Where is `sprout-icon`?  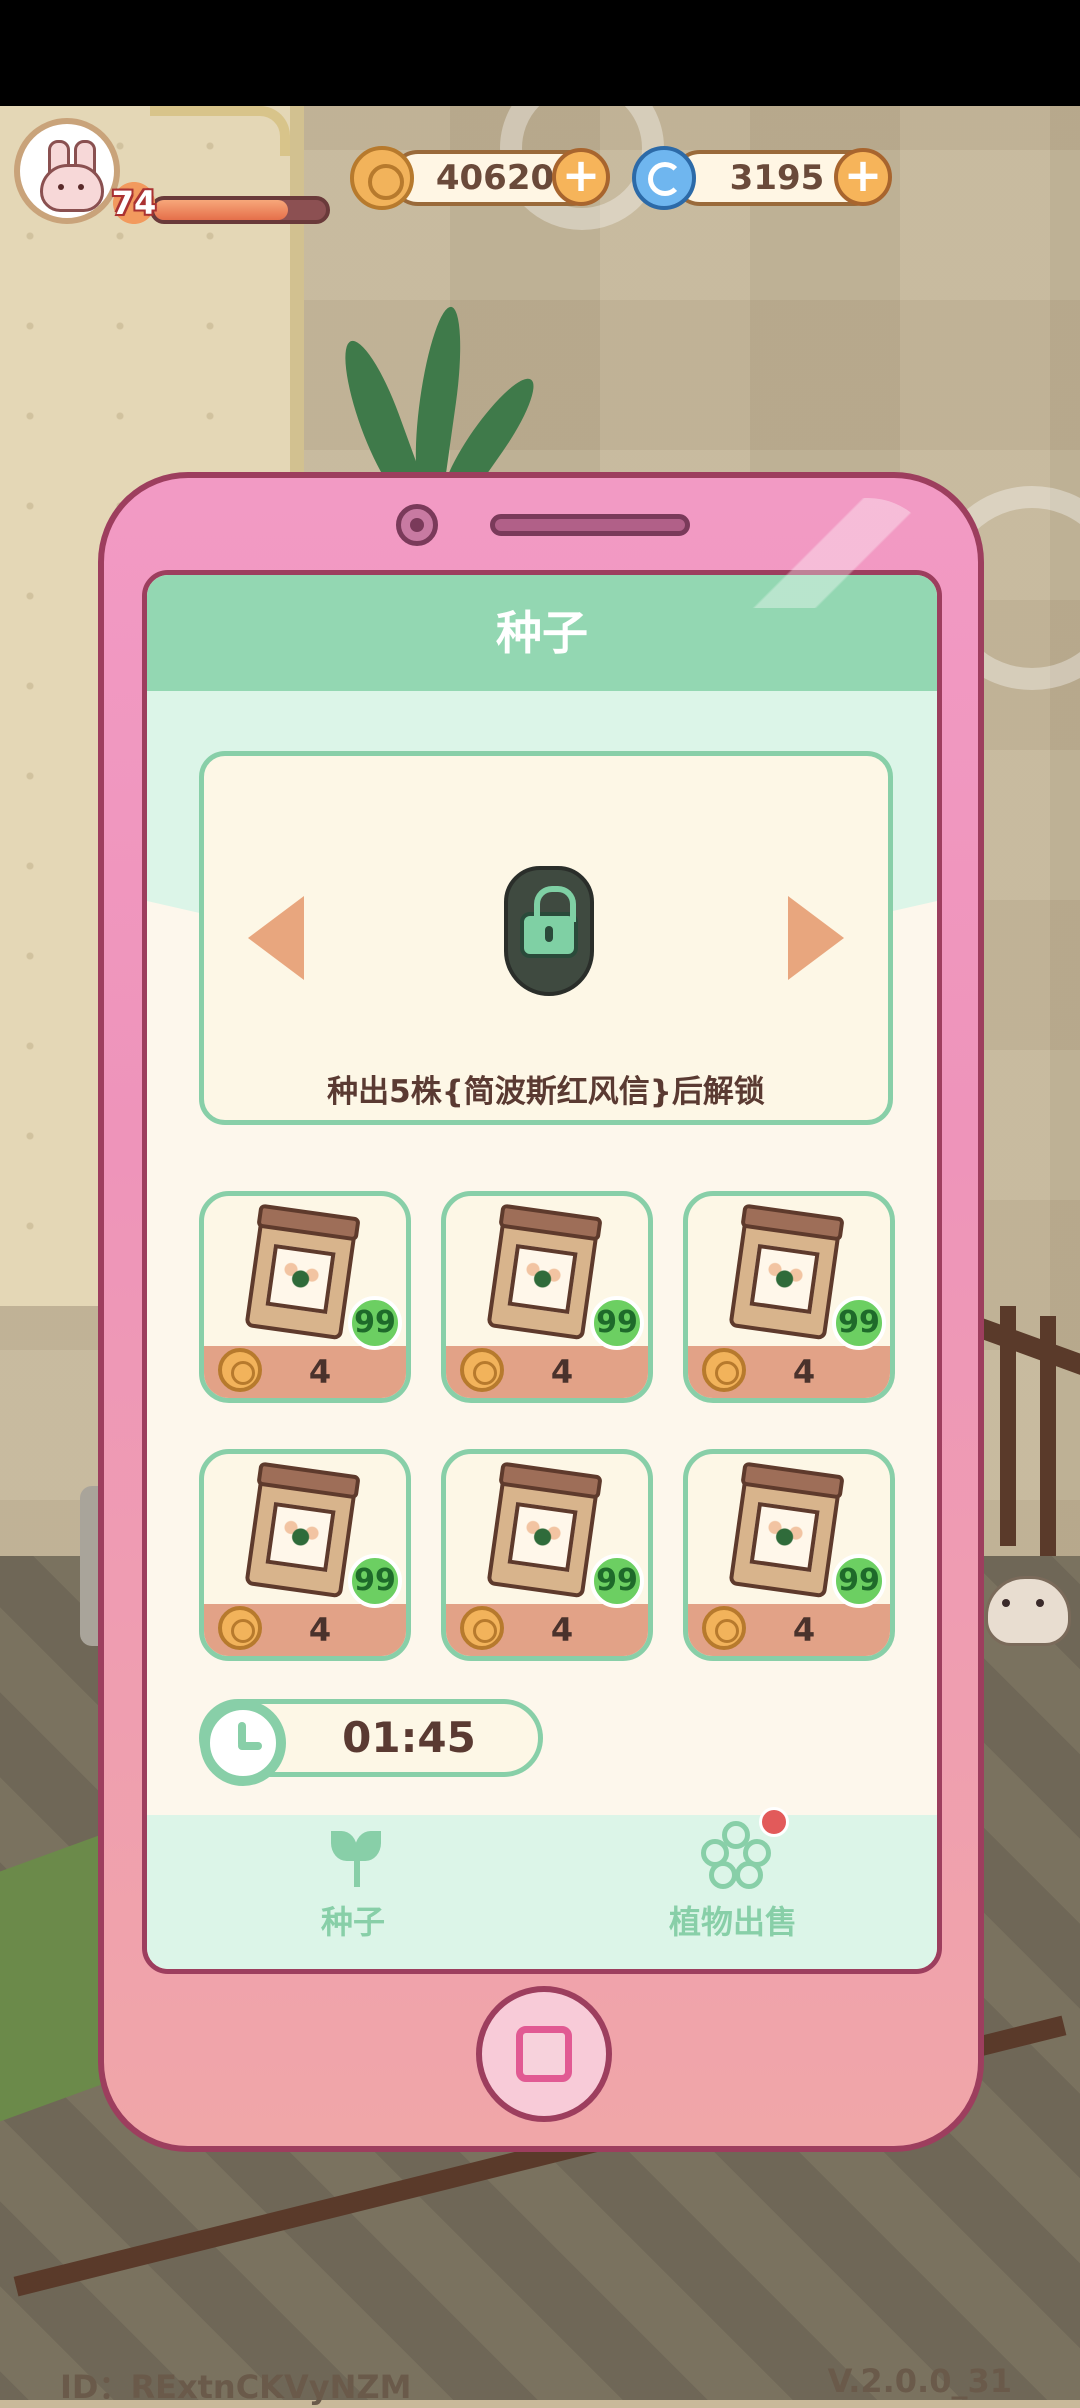
sprout-icon is located at coordinates (354, 1859).